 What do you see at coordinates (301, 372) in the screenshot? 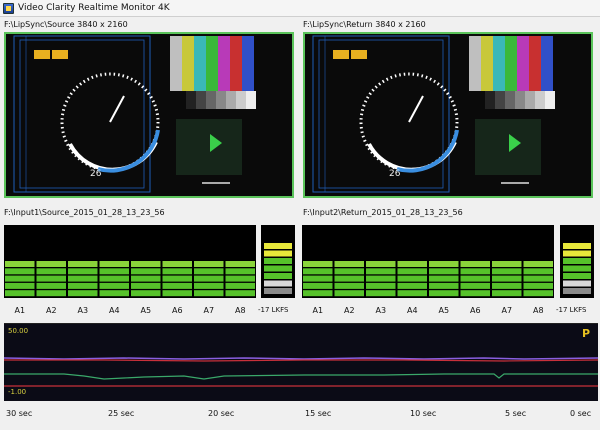
I see `graph-lines` at bounding box center [301, 372].